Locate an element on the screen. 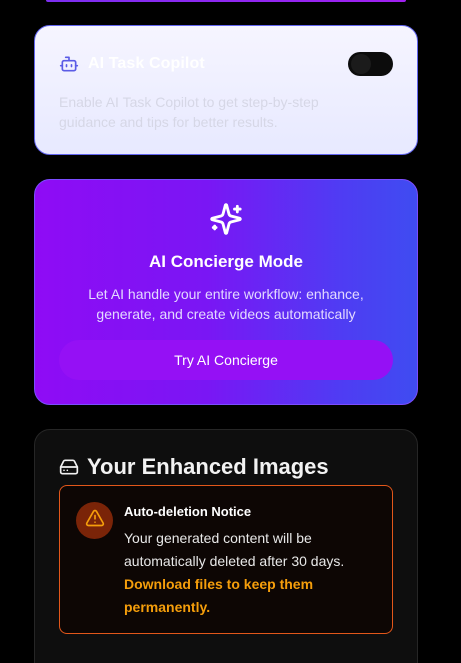 The image size is (461, 663). warning-triangle-icon is located at coordinates (95, 520).